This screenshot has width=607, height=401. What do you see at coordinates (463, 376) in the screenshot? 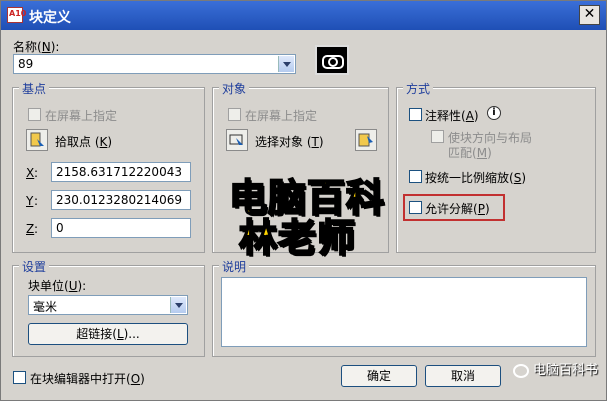
I see `cancel-button: 取消` at bounding box center [463, 376].